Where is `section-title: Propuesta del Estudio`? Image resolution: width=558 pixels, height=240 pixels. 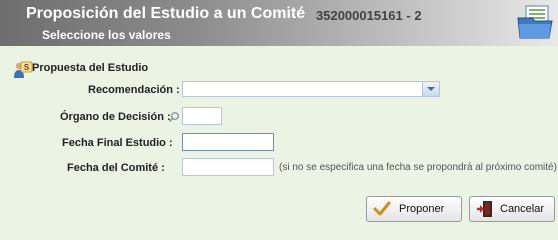 section-title: Propuesta del Estudio is located at coordinates (90, 68).